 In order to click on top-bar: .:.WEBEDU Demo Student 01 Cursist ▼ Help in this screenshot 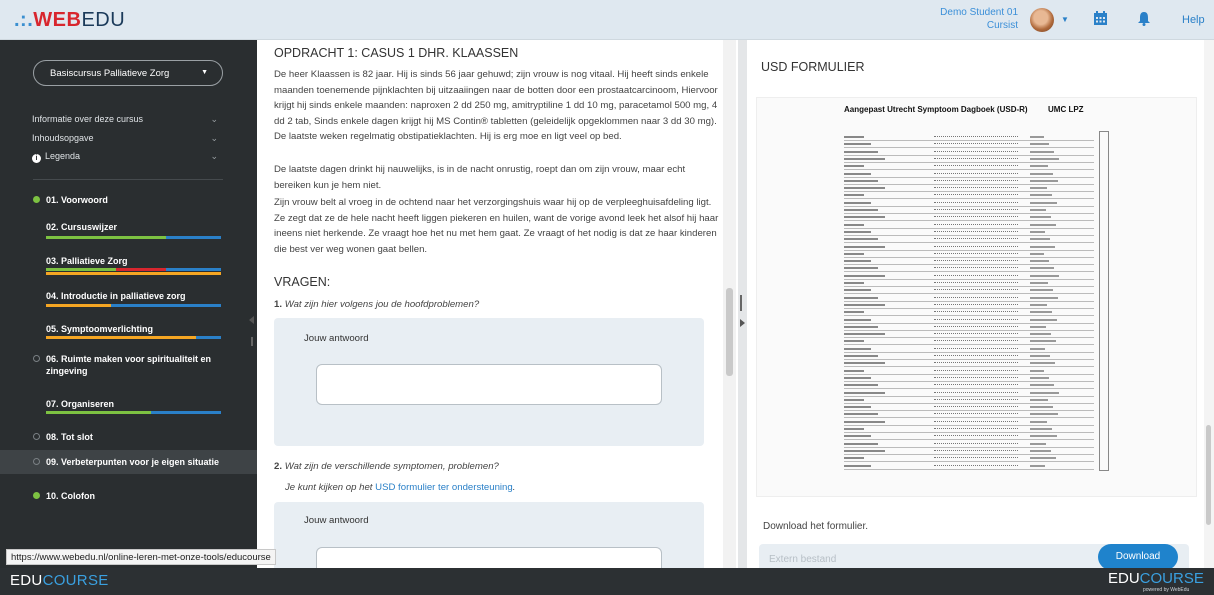, I will do `click(607, 20)`.